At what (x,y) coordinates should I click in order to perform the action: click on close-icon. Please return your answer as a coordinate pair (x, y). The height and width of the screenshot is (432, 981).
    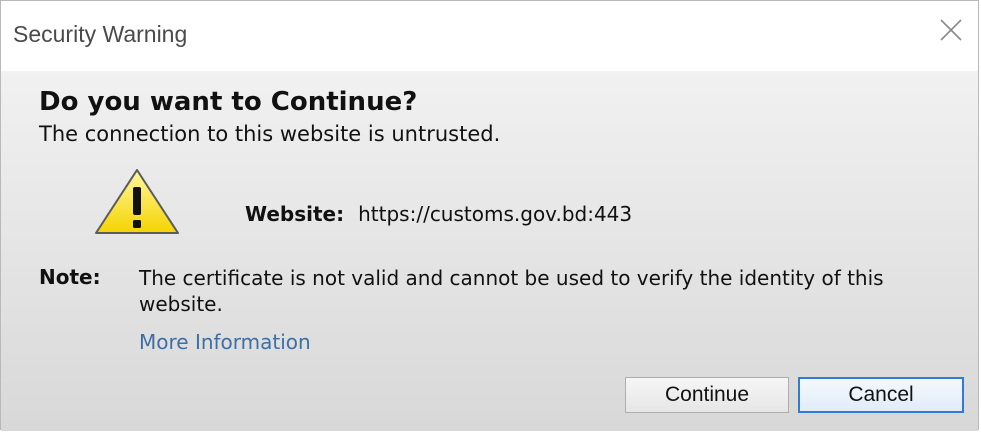
    Looking at the image, I should click on (951, 30).